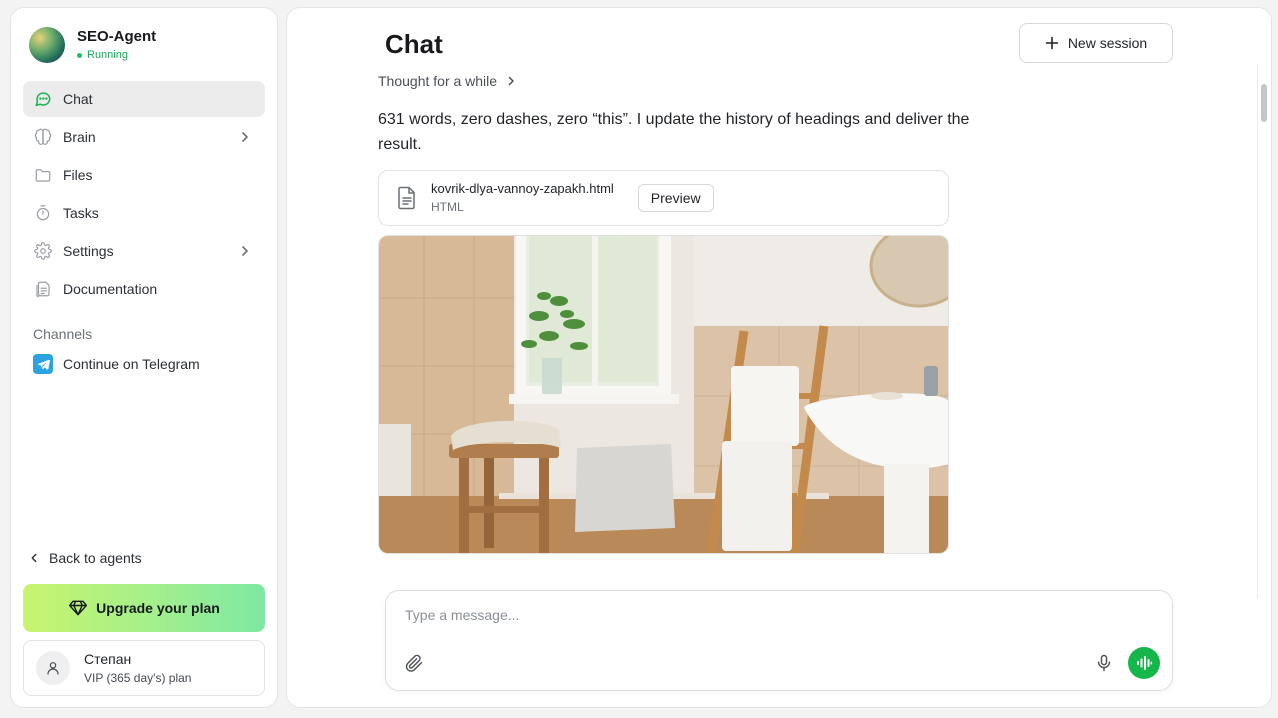  Describe the element at coordinates (1052, 43) in the screenshot. I see `plus-icon` at that location.